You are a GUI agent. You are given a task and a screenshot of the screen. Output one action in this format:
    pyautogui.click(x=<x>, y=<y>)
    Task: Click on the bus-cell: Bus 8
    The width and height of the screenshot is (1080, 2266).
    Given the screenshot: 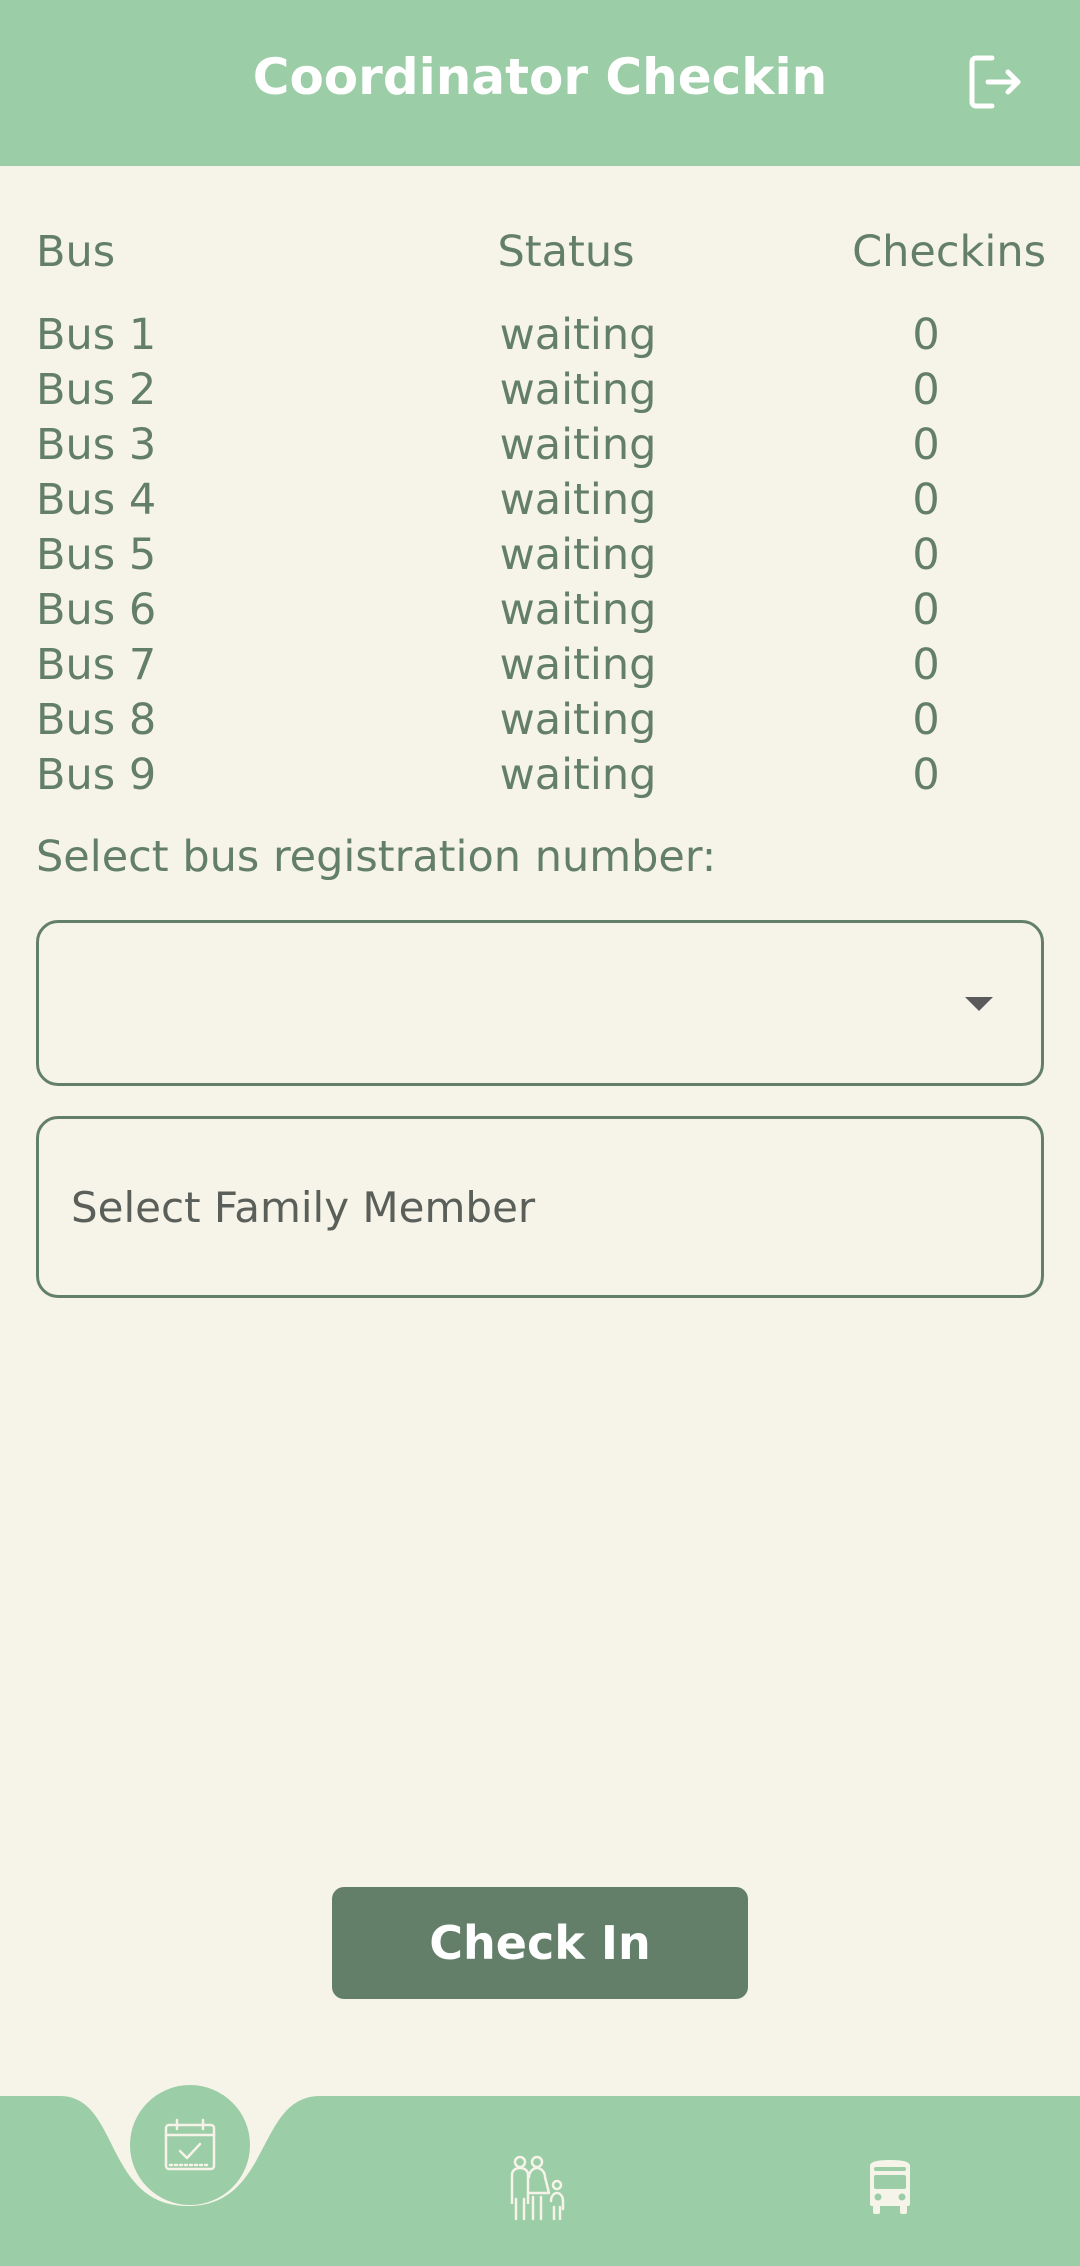 What is the action you would take?
    pyautogui.click(x=96, y=720)
    